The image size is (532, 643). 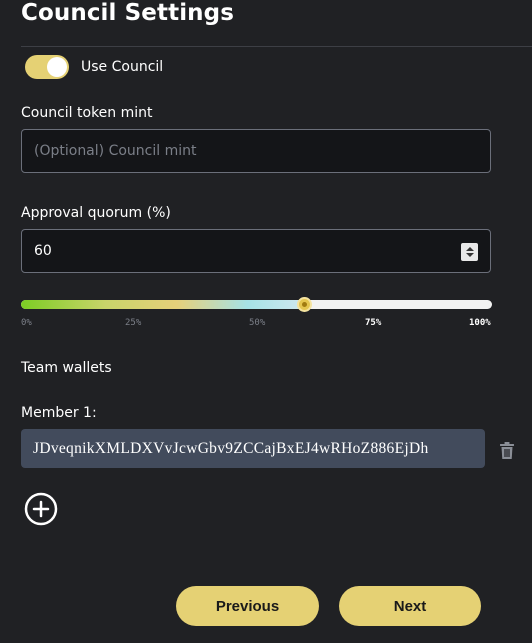 I want to click on page-title: Council Settings, so click(x=128, y=13).